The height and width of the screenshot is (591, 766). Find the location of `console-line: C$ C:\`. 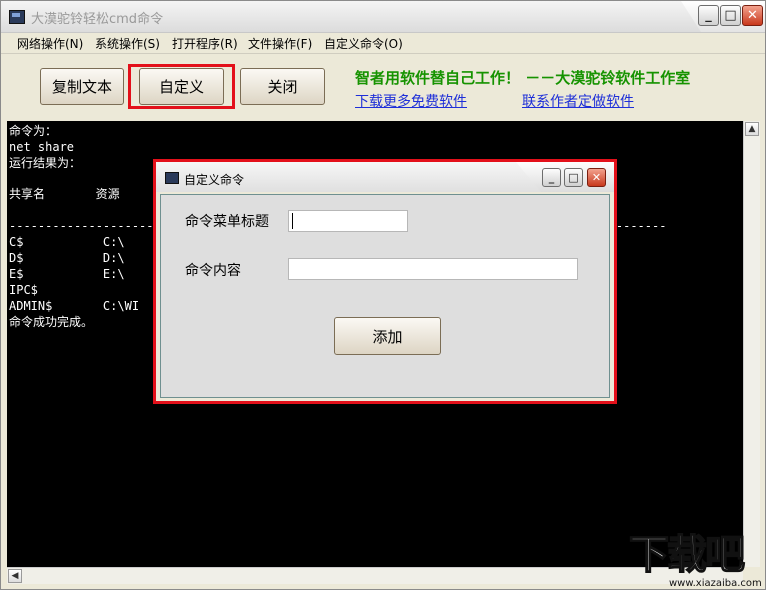

console-line: C$ C:\ is located at coordinates (67, 242).